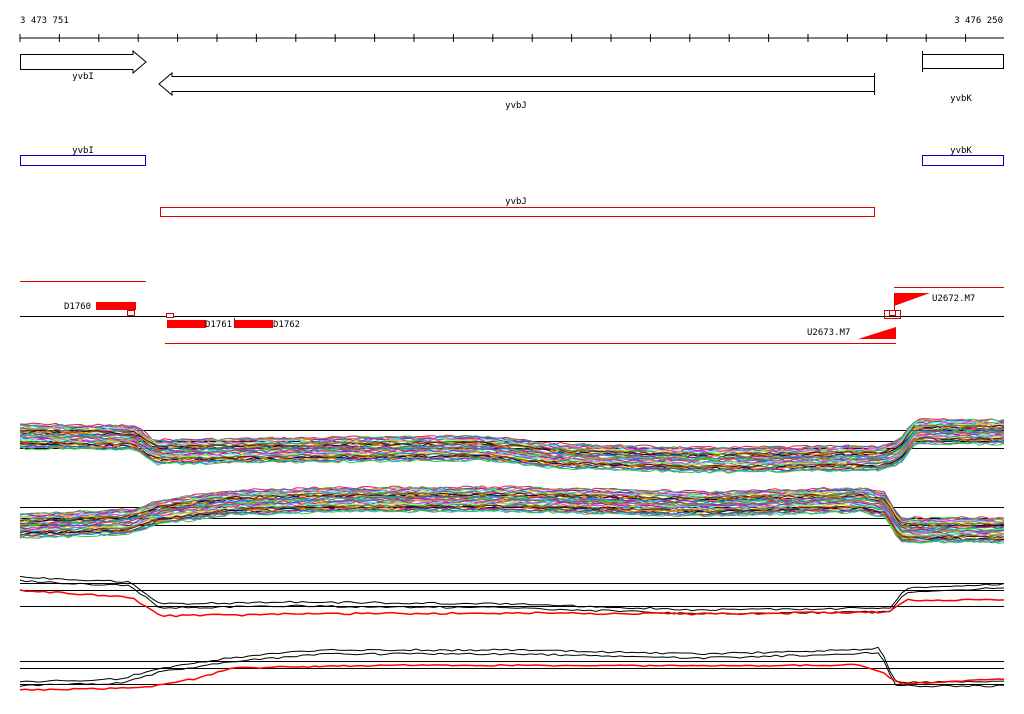  What do you see at coordinates (516, 84) in the screenshot?
I see `gene-arrow-yvbJ` at bounding box center [516, 84].